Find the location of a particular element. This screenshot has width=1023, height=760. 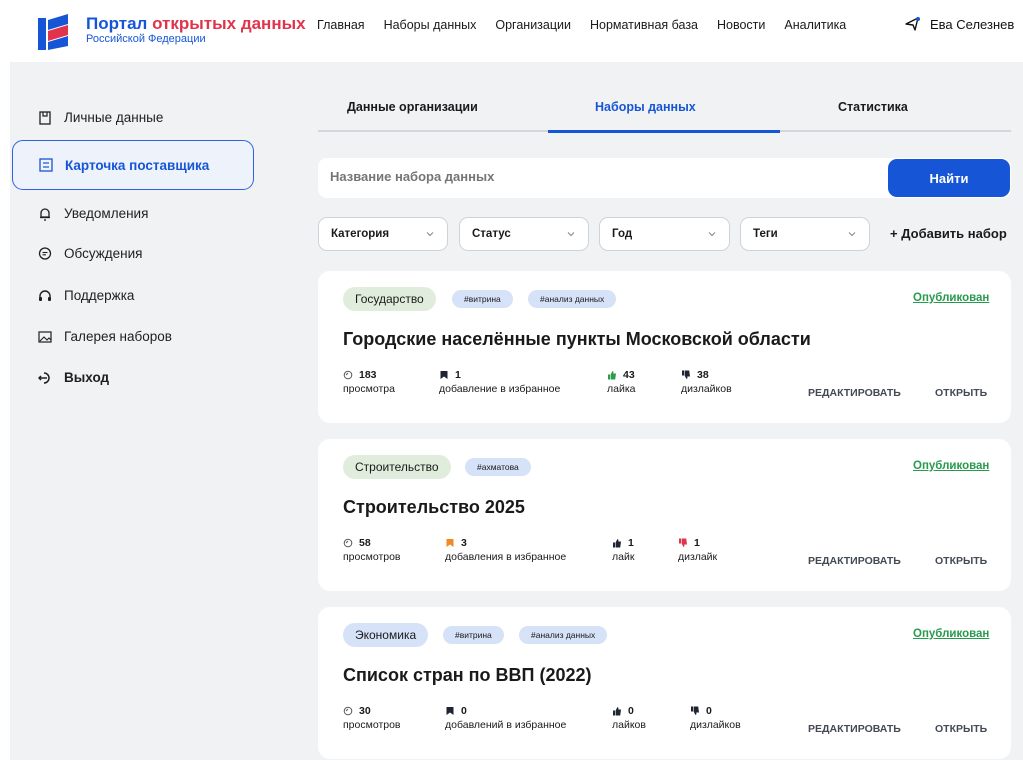

dislikes-label: дизлайк is located at coordinates (698, 557).